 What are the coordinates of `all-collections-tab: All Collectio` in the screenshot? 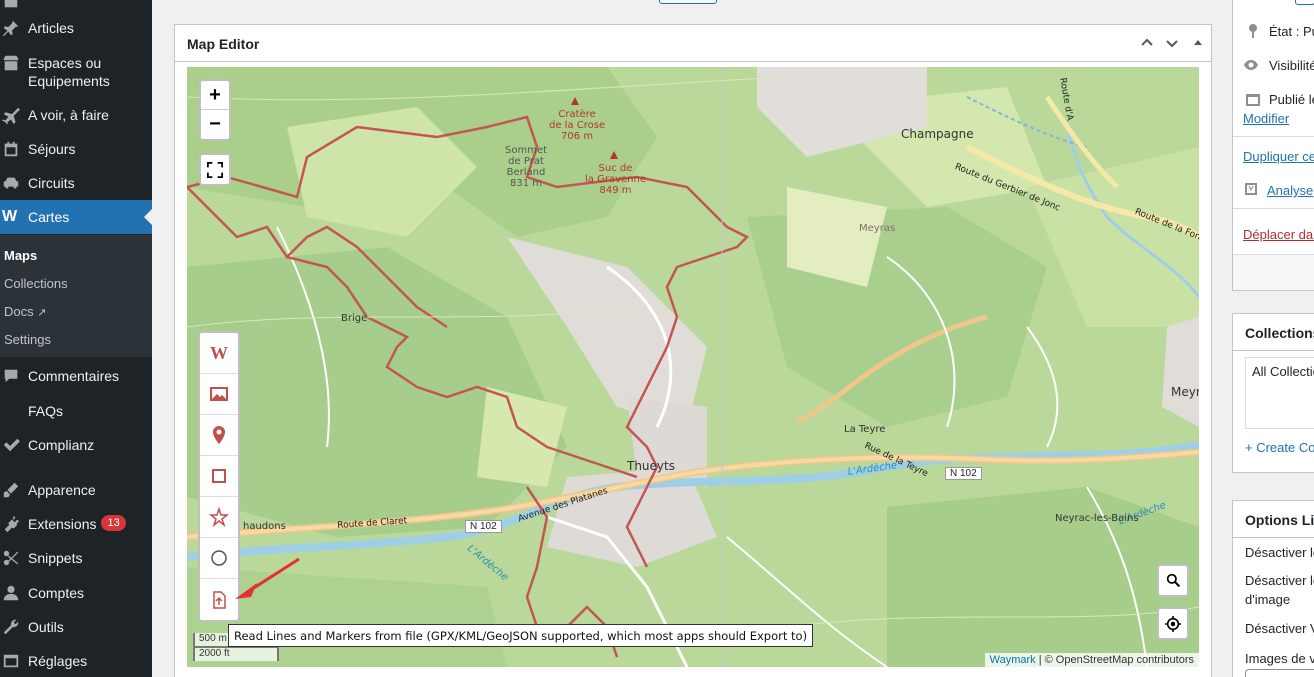 It's located at (1283, 371).